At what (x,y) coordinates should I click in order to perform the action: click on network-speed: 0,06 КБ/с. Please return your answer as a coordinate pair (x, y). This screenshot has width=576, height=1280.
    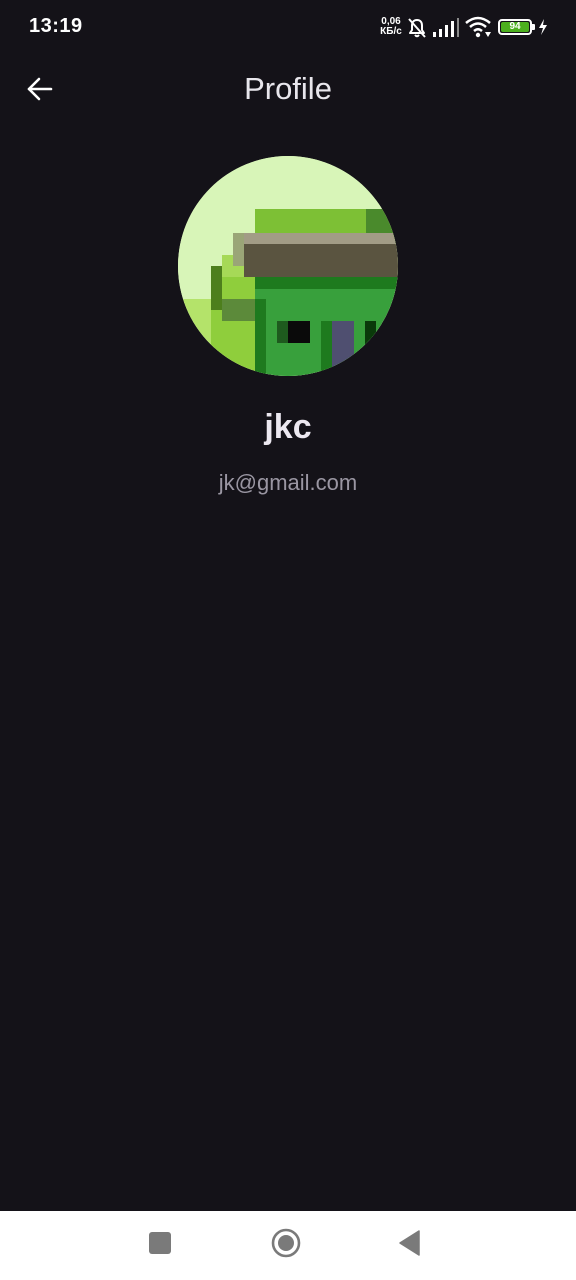
    Looking at the image, I should click on (391, 27).